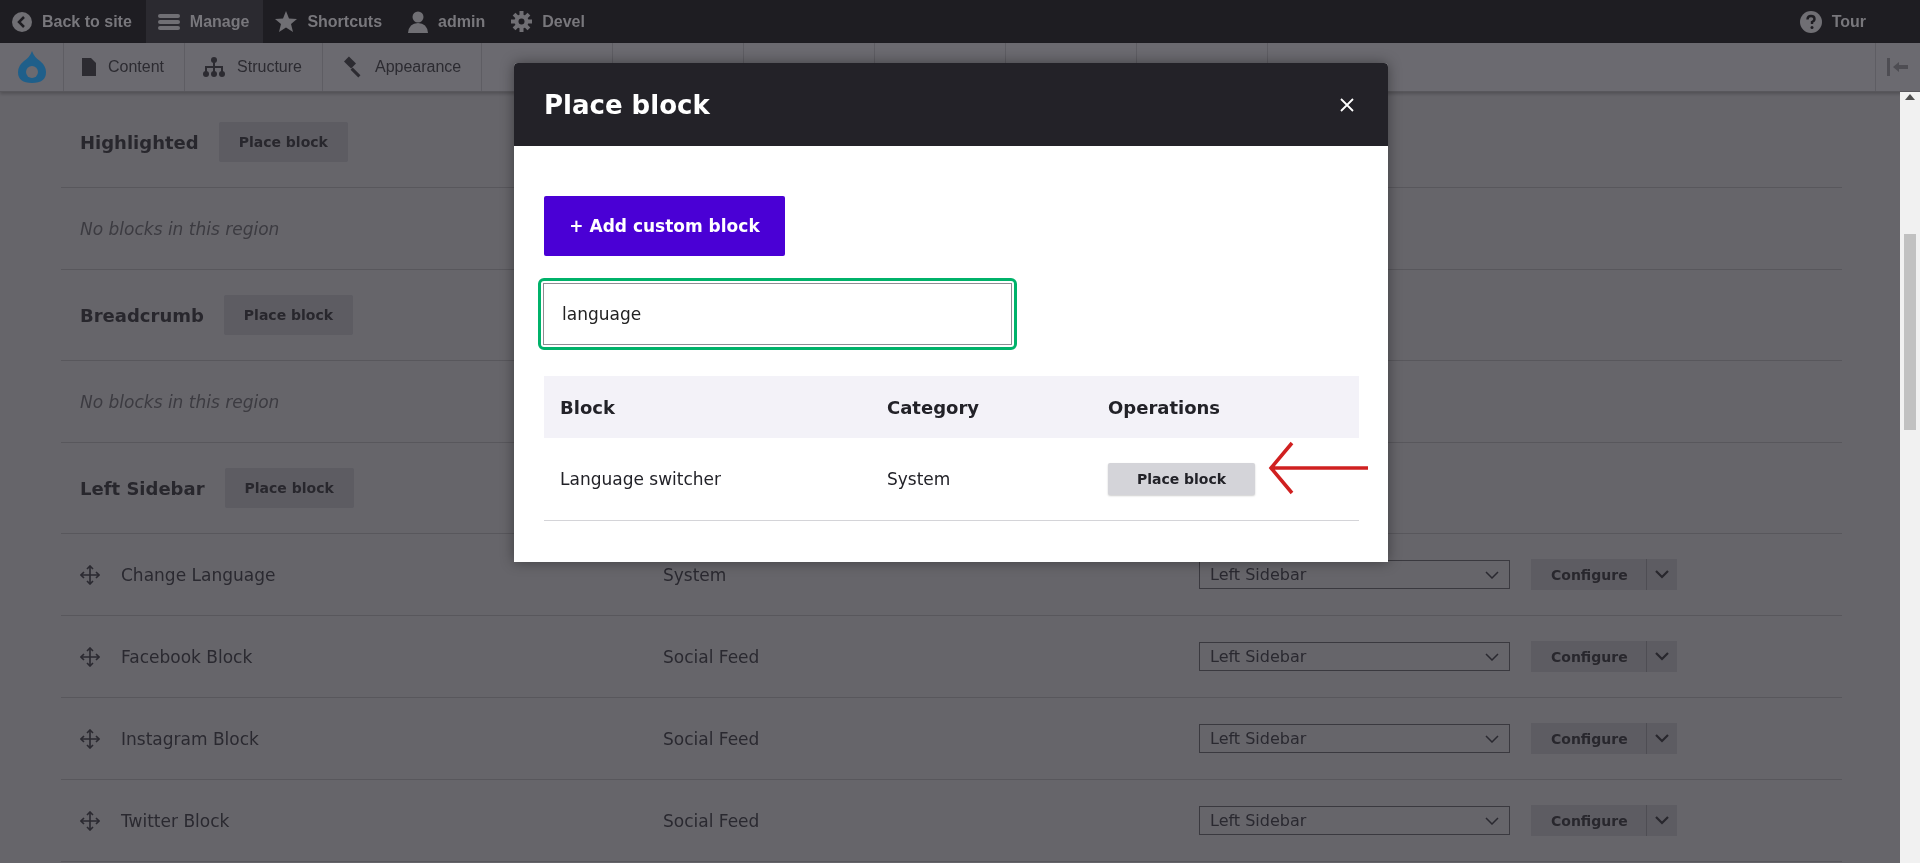  I want to click on column-header: Block, so click(707, 407).